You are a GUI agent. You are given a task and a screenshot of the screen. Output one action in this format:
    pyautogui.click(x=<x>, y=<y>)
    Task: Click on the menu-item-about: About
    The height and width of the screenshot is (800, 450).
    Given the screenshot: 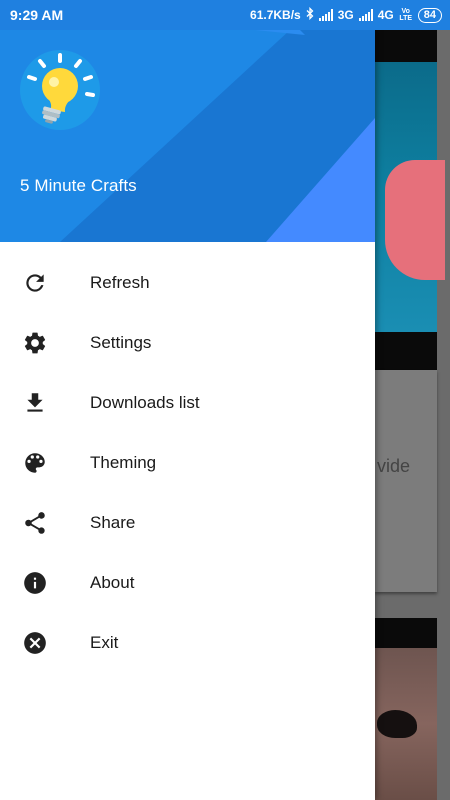 What is the action you would take?
    pyautogui.click(x=187, y=583)
    